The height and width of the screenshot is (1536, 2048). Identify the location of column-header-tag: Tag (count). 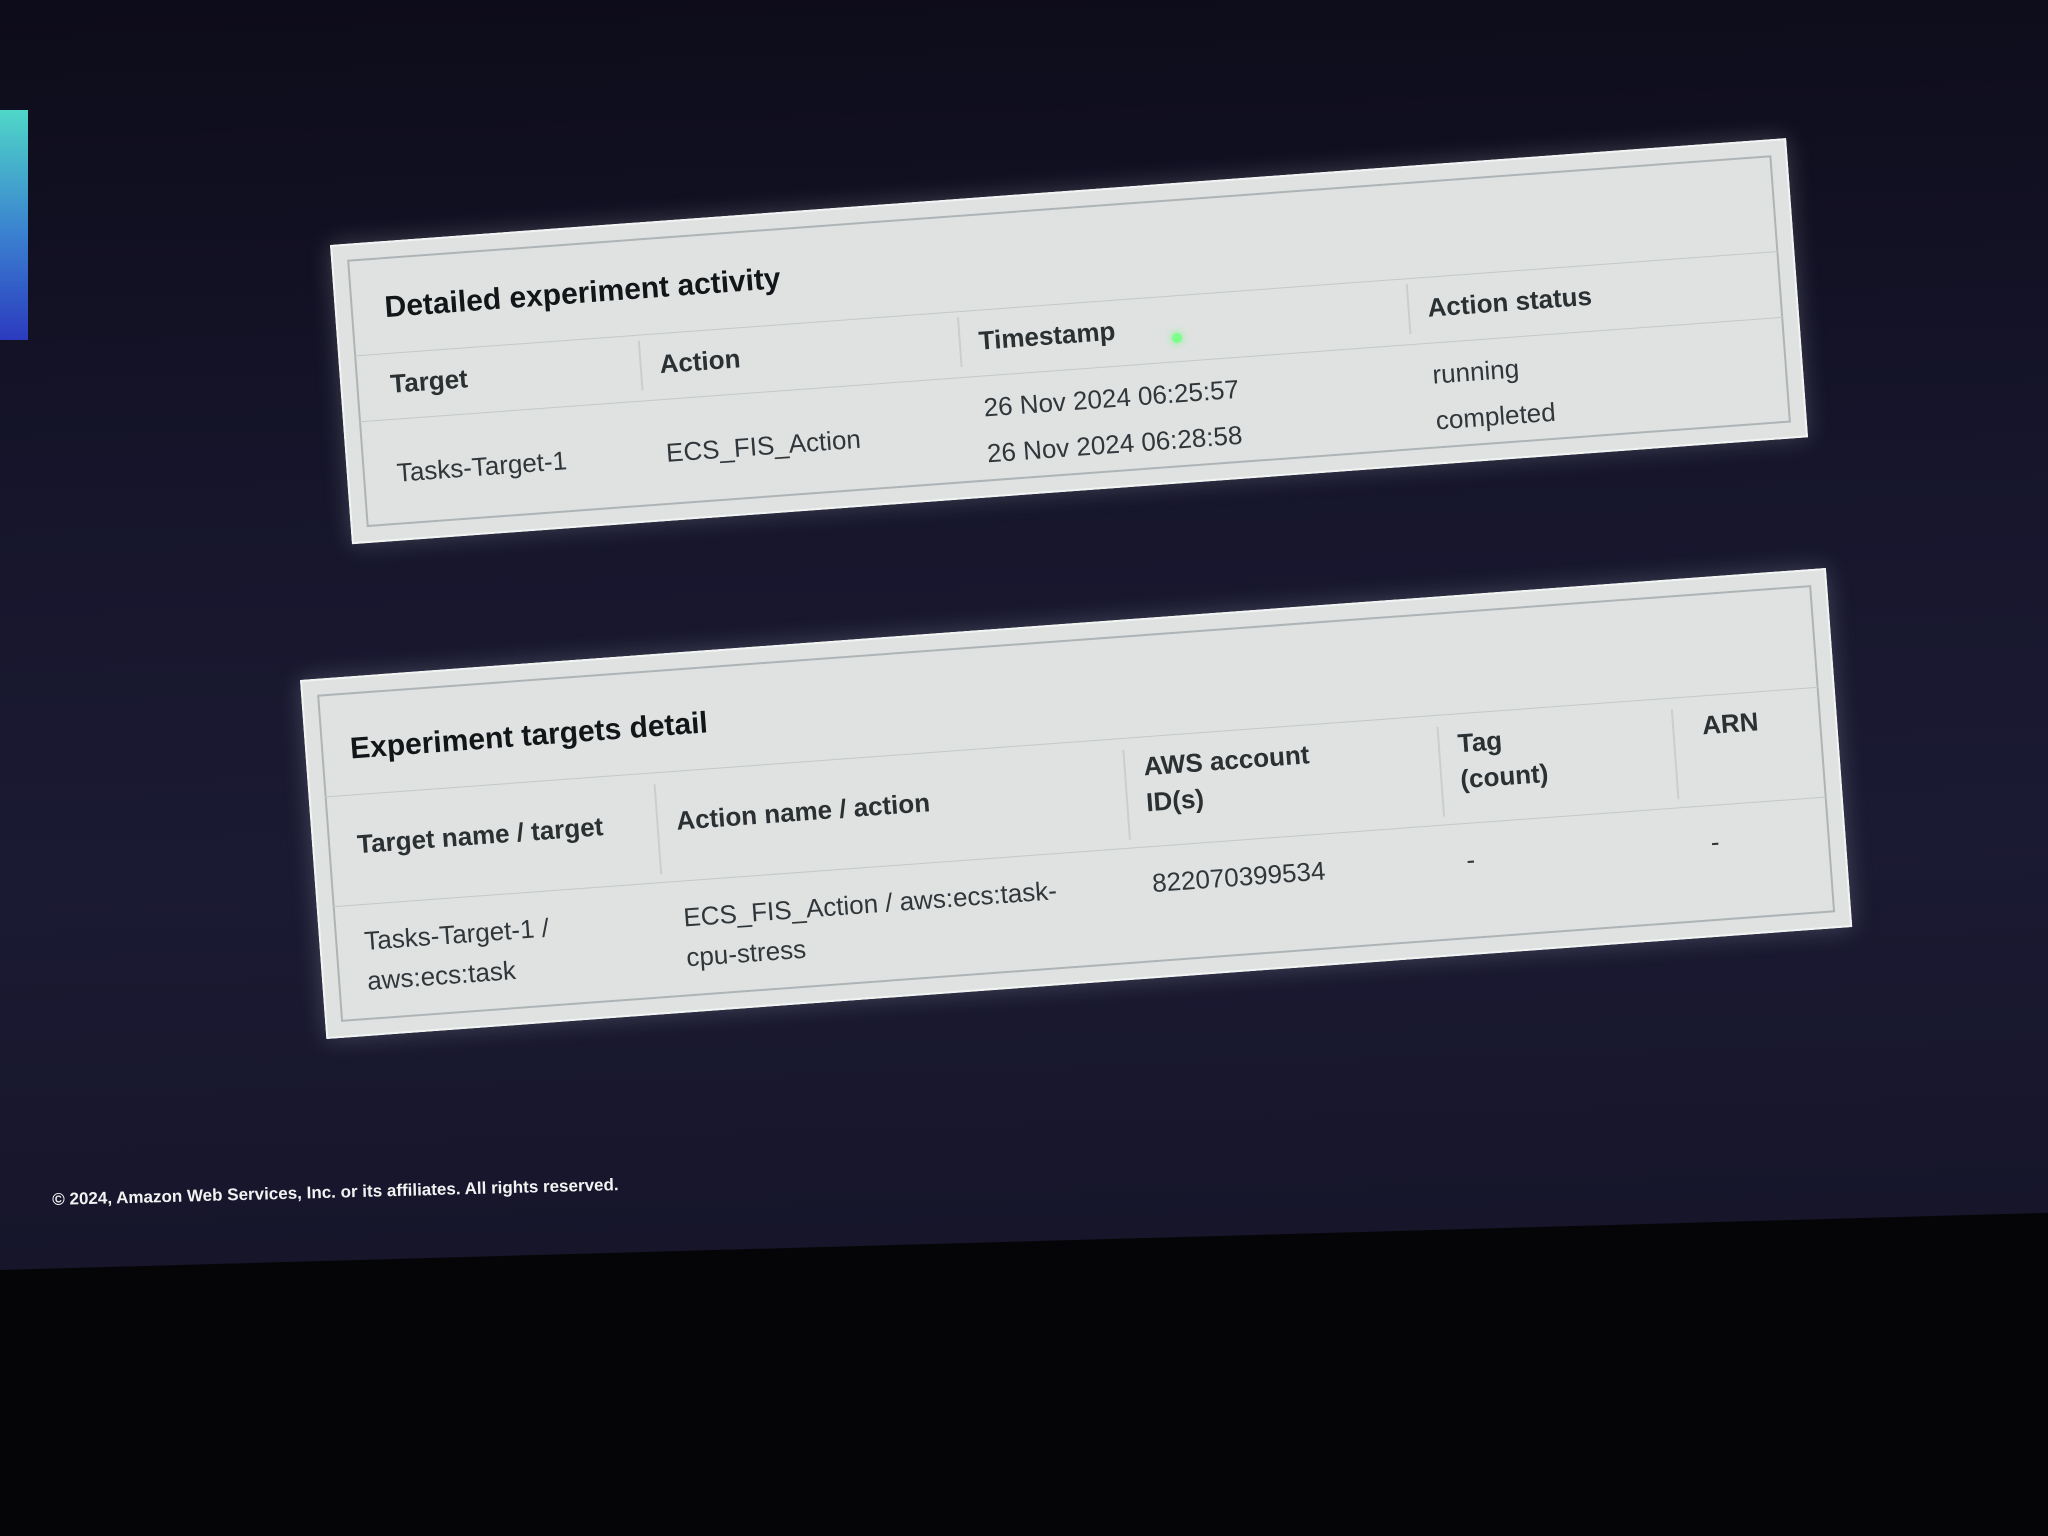
(1503, 758).